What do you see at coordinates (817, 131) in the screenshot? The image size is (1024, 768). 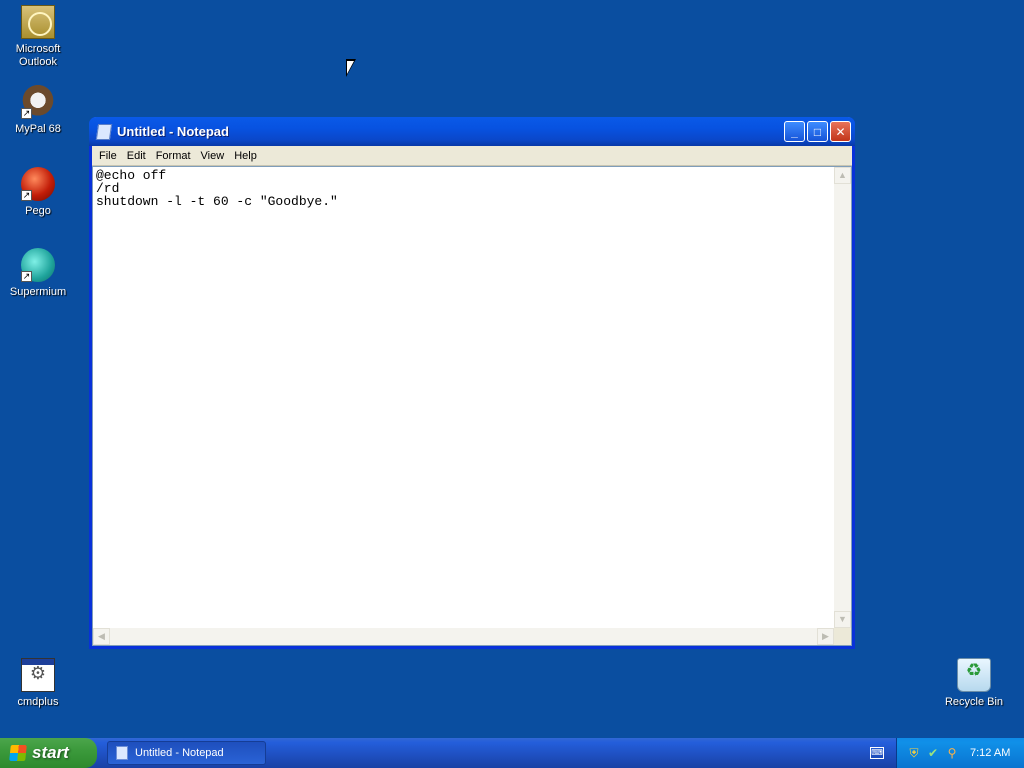 I see `maximize-button: □` at bounding box center [817, 131].